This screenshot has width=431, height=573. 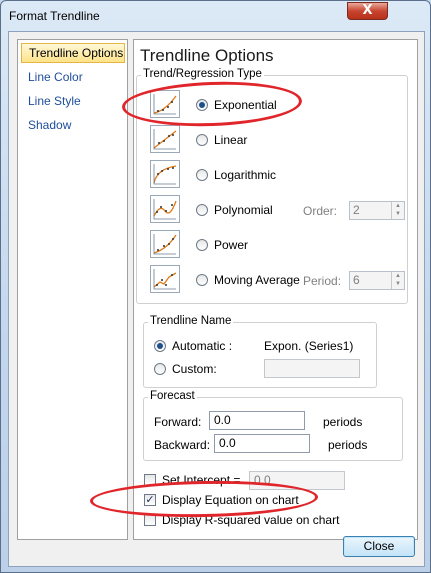 What do you see at coordinates (202, 245) in the screenshot?
I see `power-radio` at bounding box center [202, 245].